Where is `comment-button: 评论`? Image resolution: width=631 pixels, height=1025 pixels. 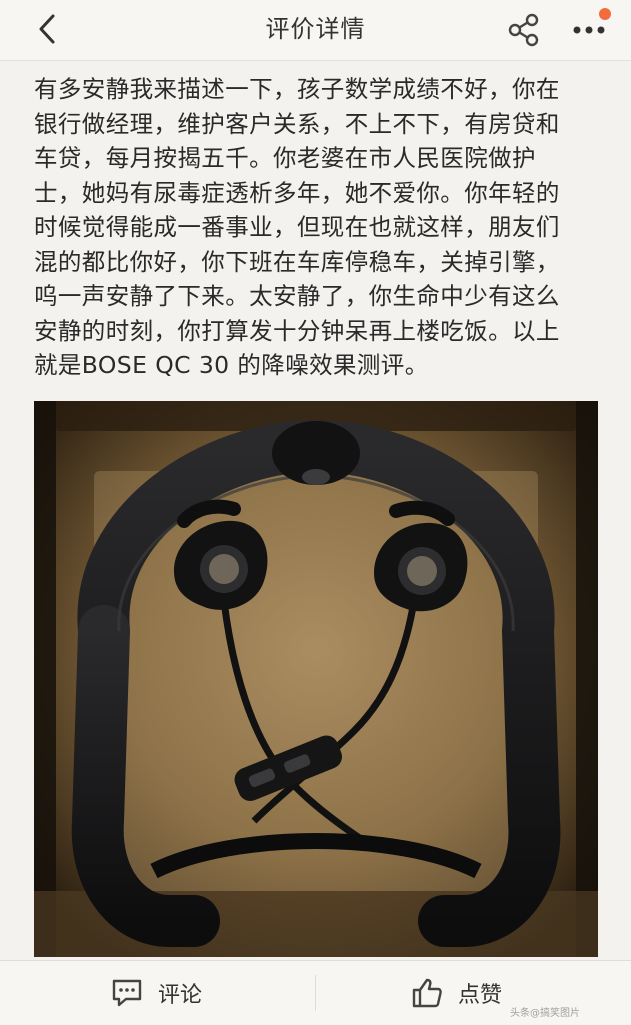 comment-button: 评论 is located at coordinates (156, 993).